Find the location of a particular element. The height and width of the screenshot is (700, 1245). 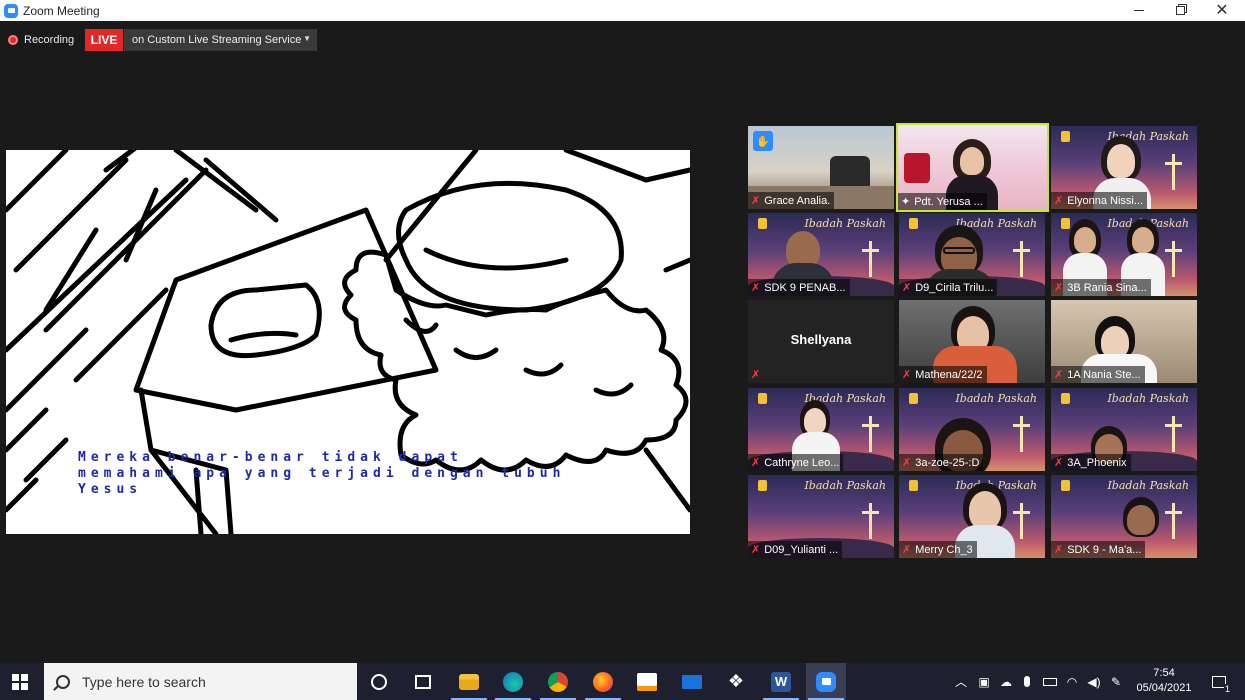

participant-tile: Shellyana ✗ is located at coordinates (821, 341).